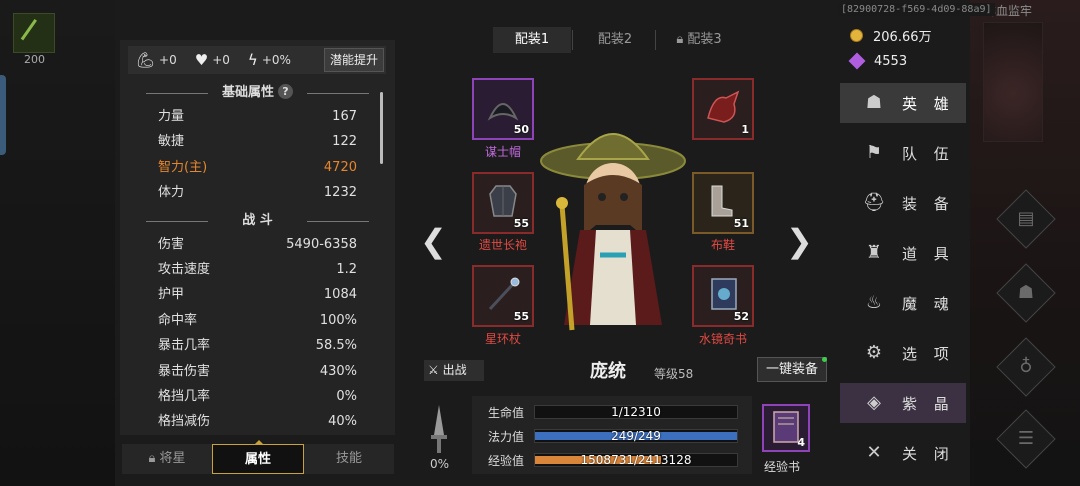  What do you see at coordinates (503, 112) in the screenshot?
I see `hat-icon` at bounding box center [503, 112].